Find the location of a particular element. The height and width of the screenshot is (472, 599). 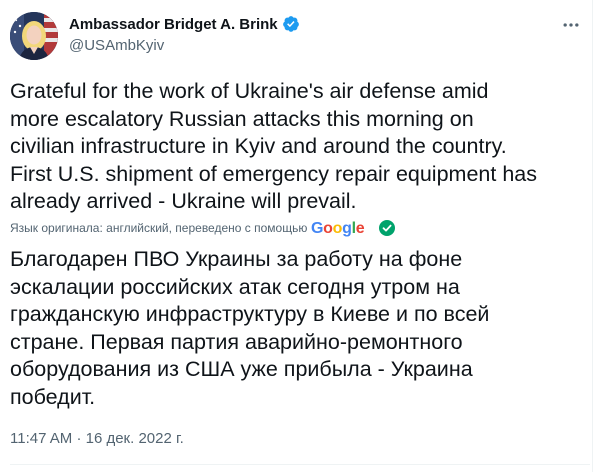

avatar is located at coordinates (34, 36).